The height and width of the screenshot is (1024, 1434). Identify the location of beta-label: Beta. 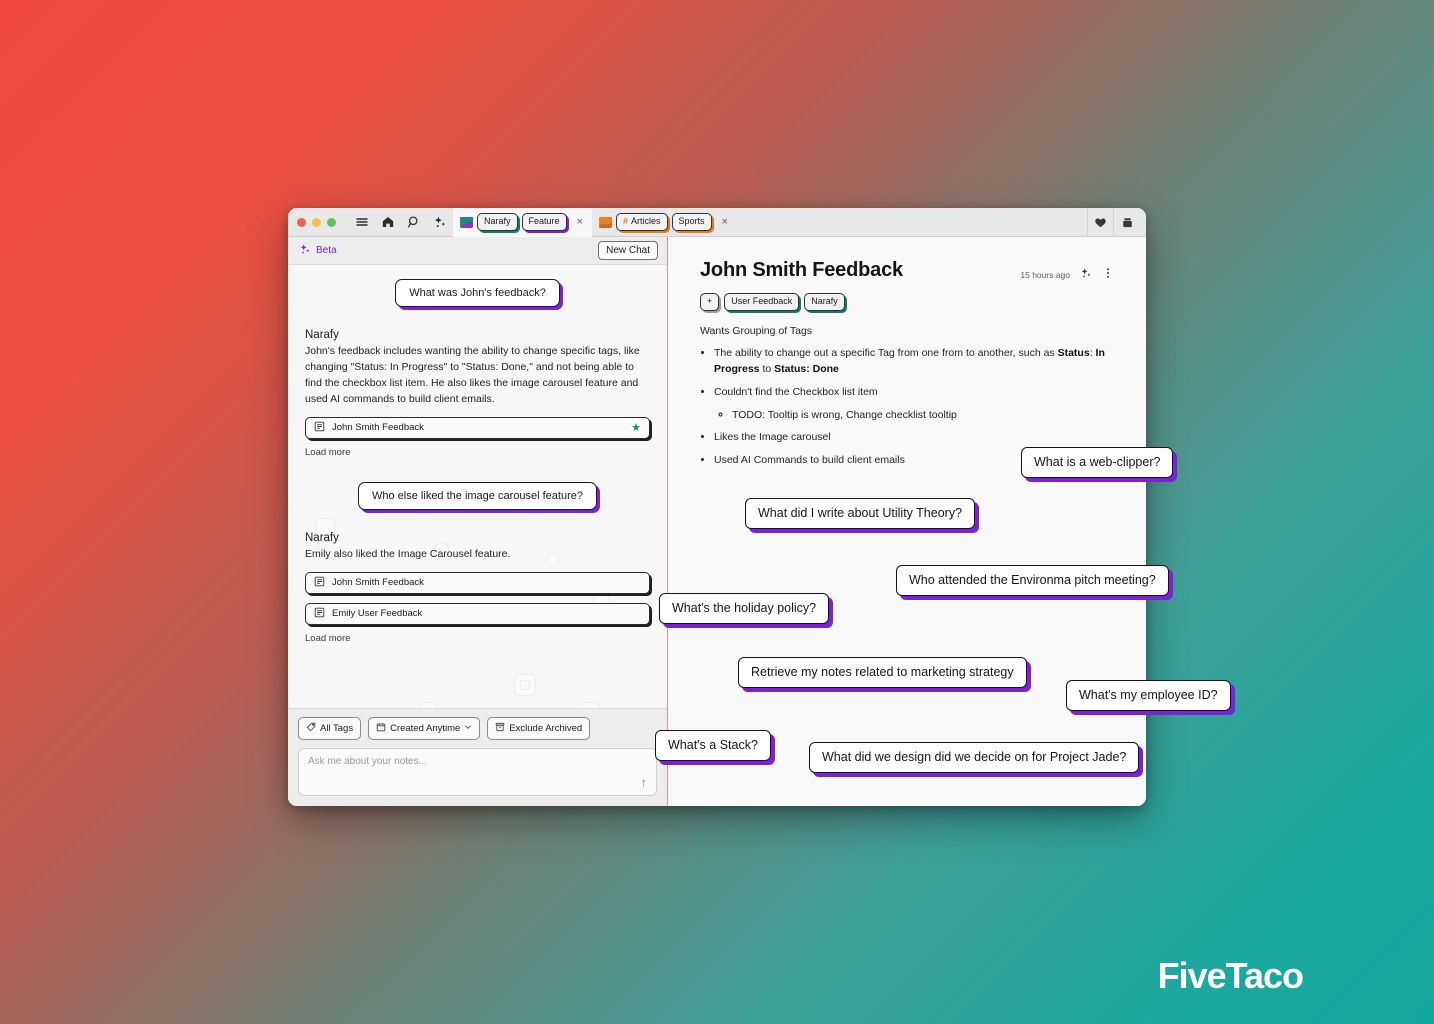
(326, 250).